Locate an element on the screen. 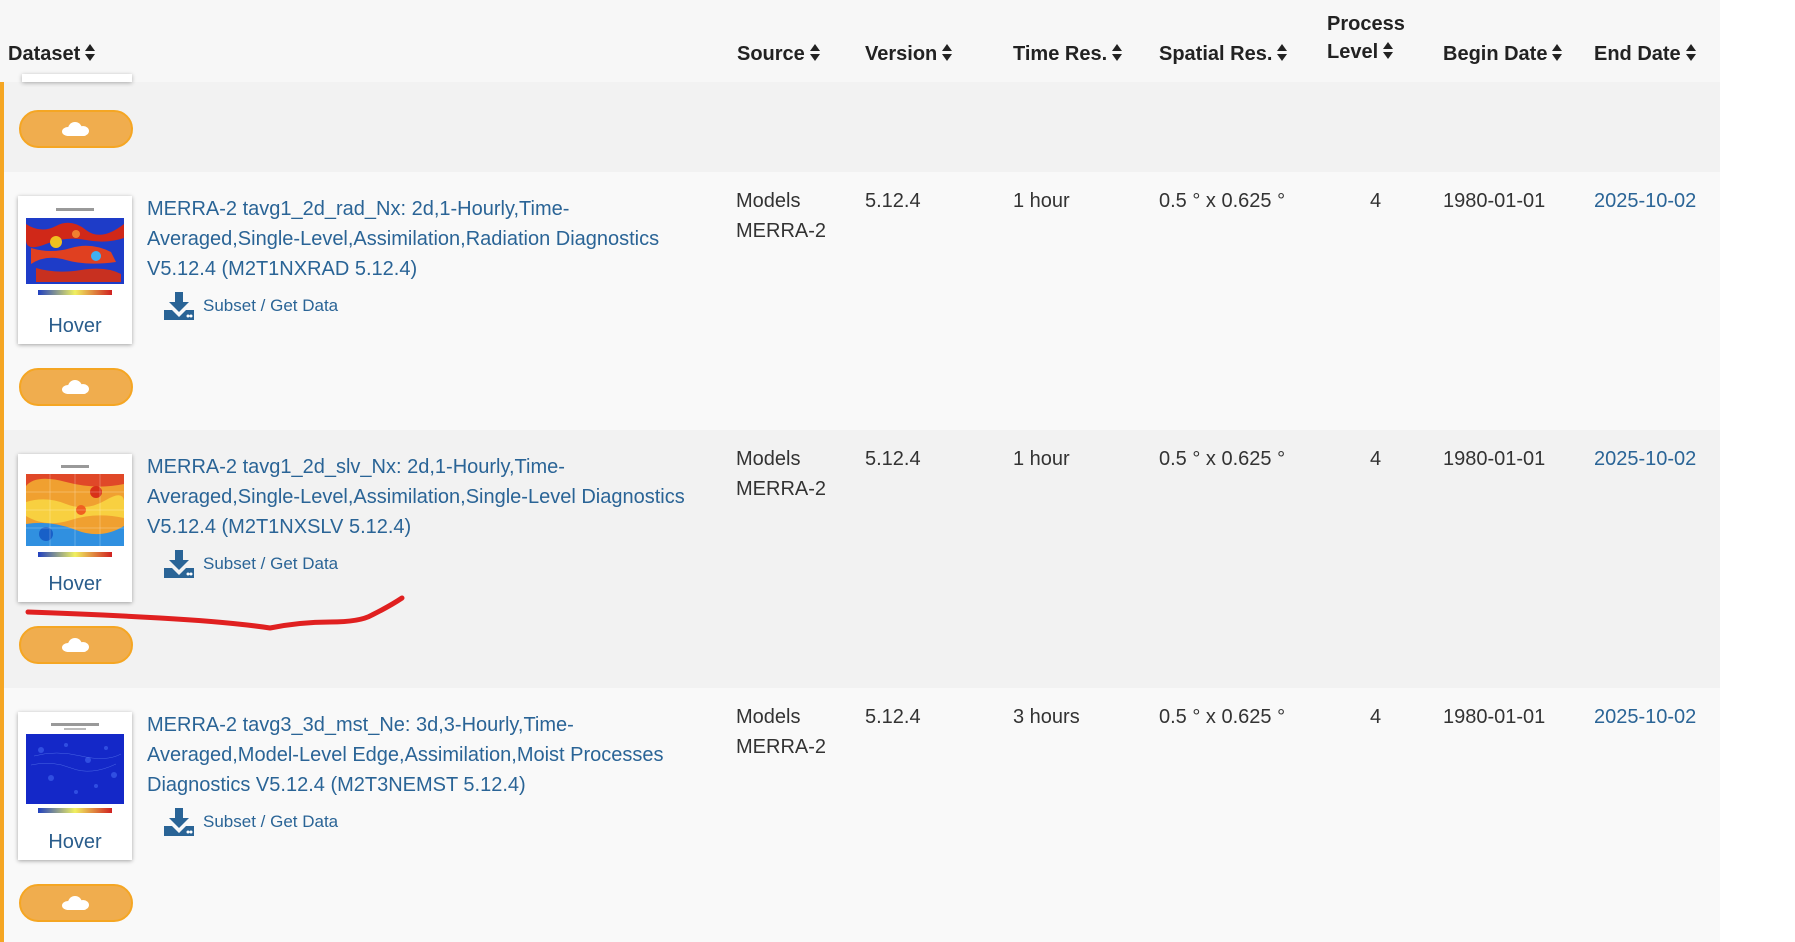 This screenshot has width=1795, height=942. header-begin-date: Begin Date is located at coordinates (1503, 54).